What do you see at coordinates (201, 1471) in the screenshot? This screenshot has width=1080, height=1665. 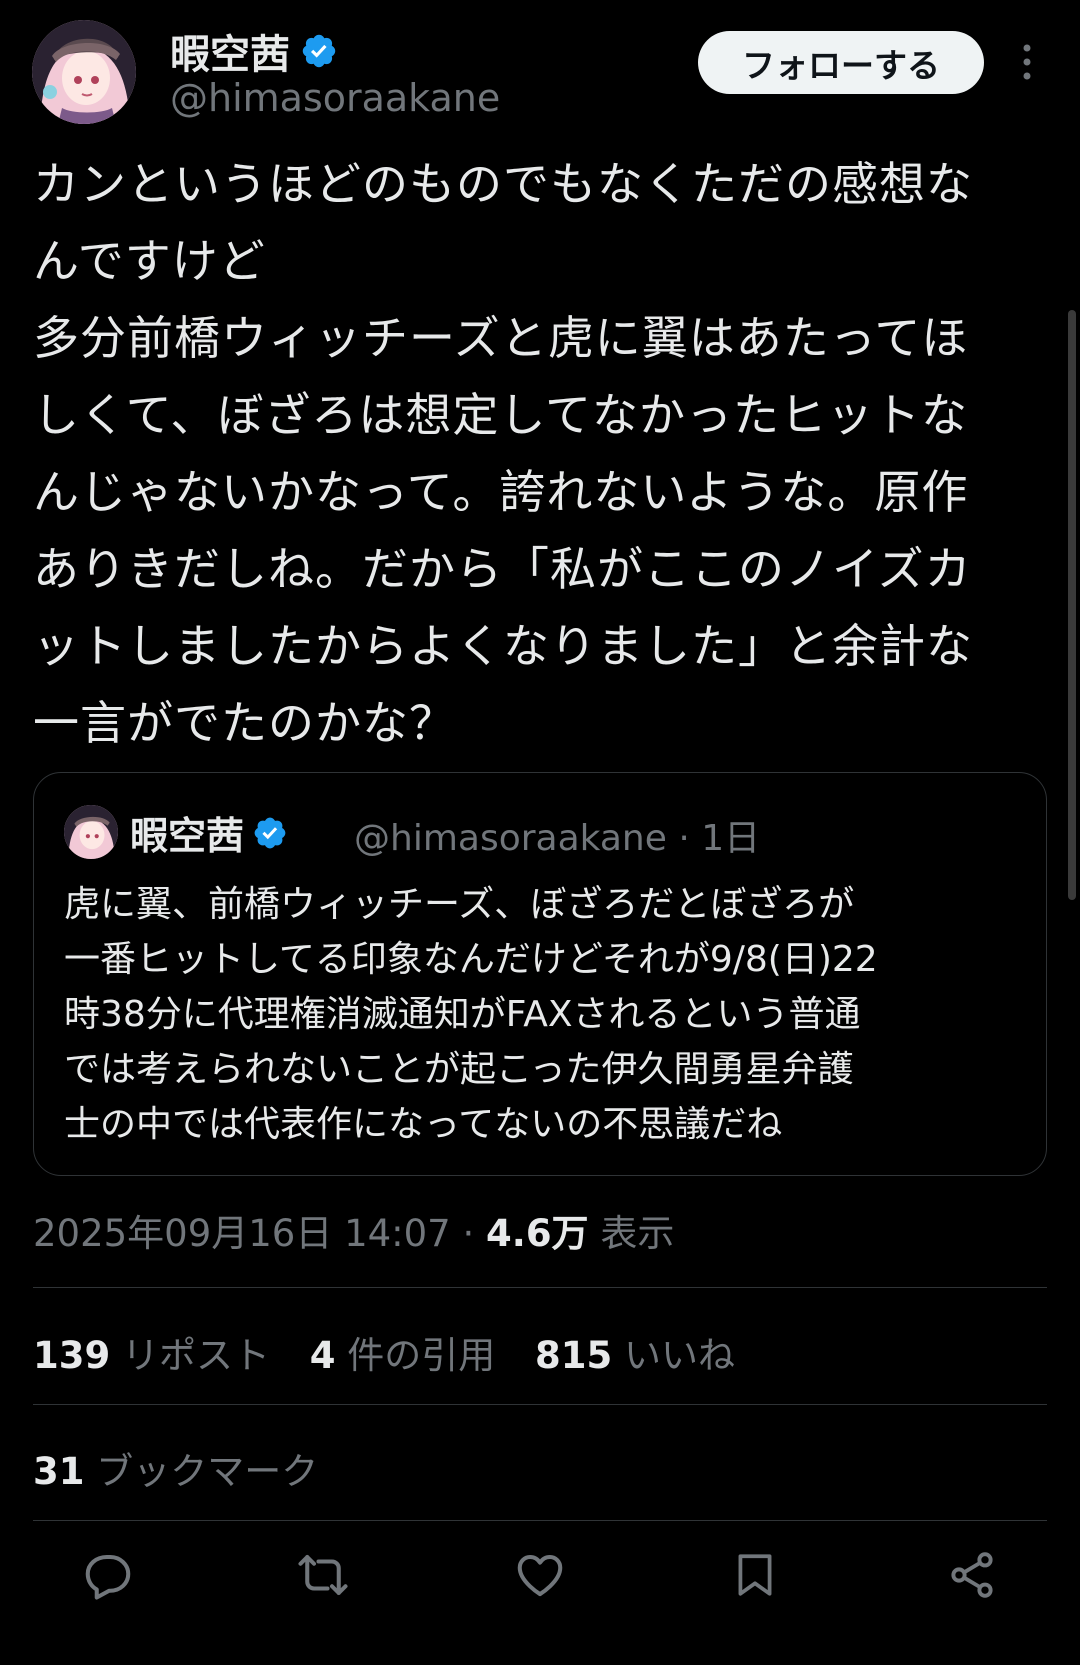 I see `bookmarks-label: ブックマーク` at bounding box center [201, 1471].